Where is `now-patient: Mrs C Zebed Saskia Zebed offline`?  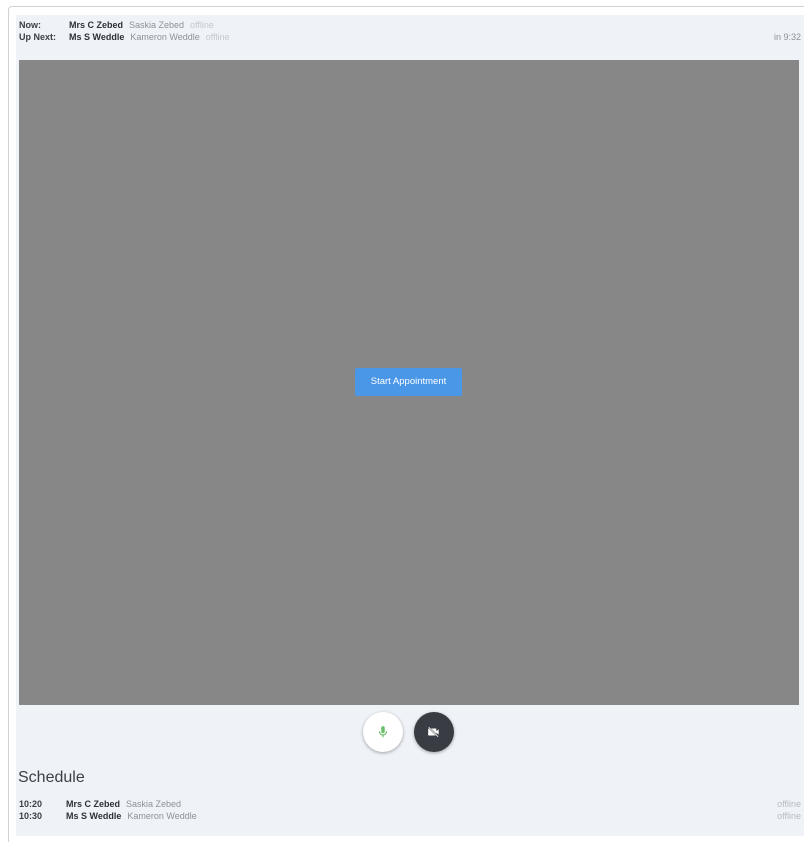 now-patient: Mrs C Zebed Saskia Zebed offline is located at coordinates (141, 25).